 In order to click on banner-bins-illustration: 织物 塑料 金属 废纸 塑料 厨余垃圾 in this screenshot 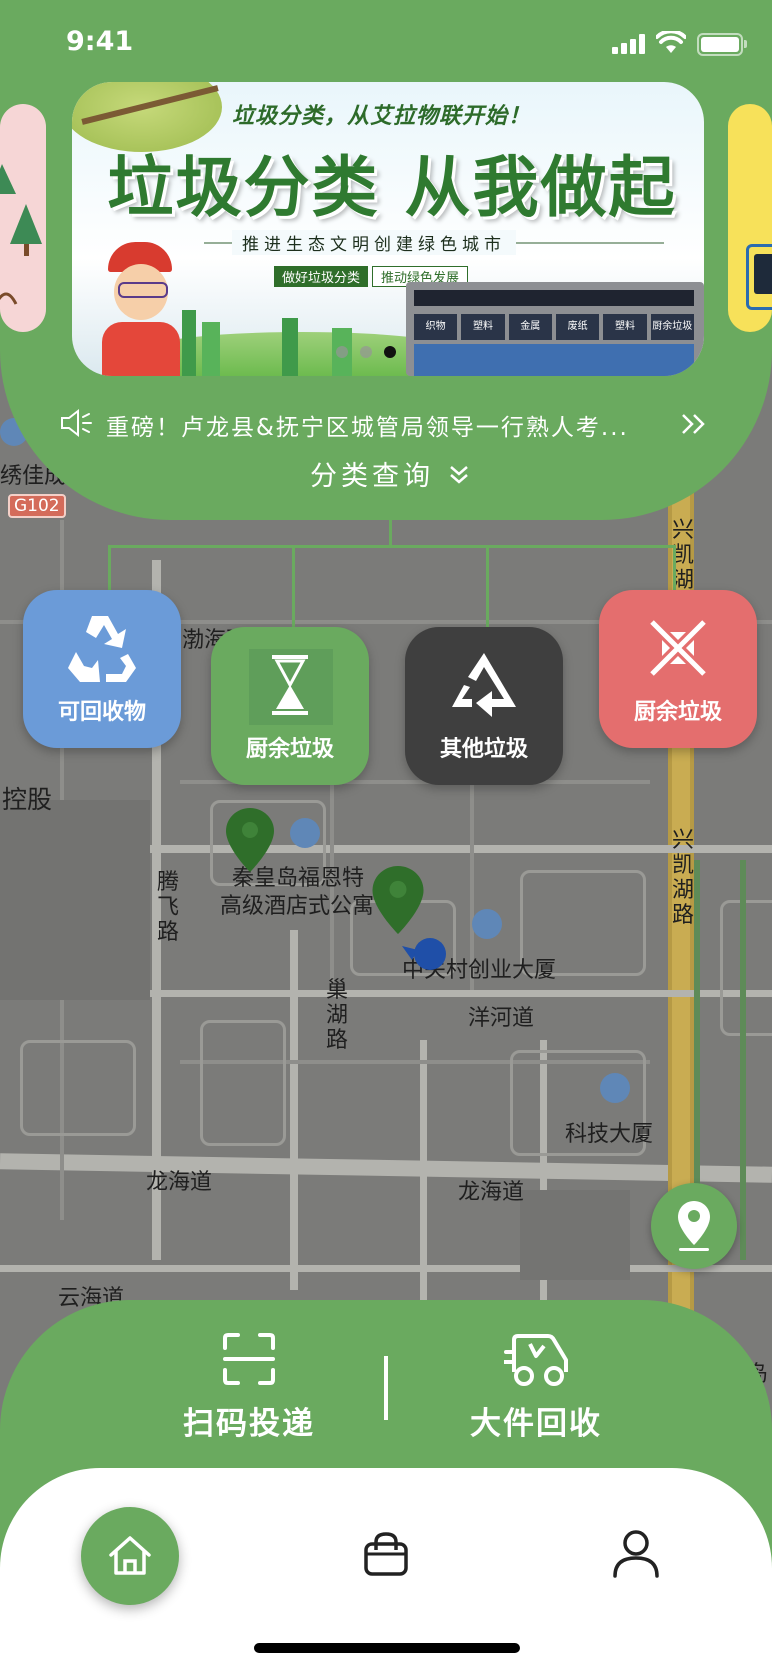, I will do `click(555, 329)`.